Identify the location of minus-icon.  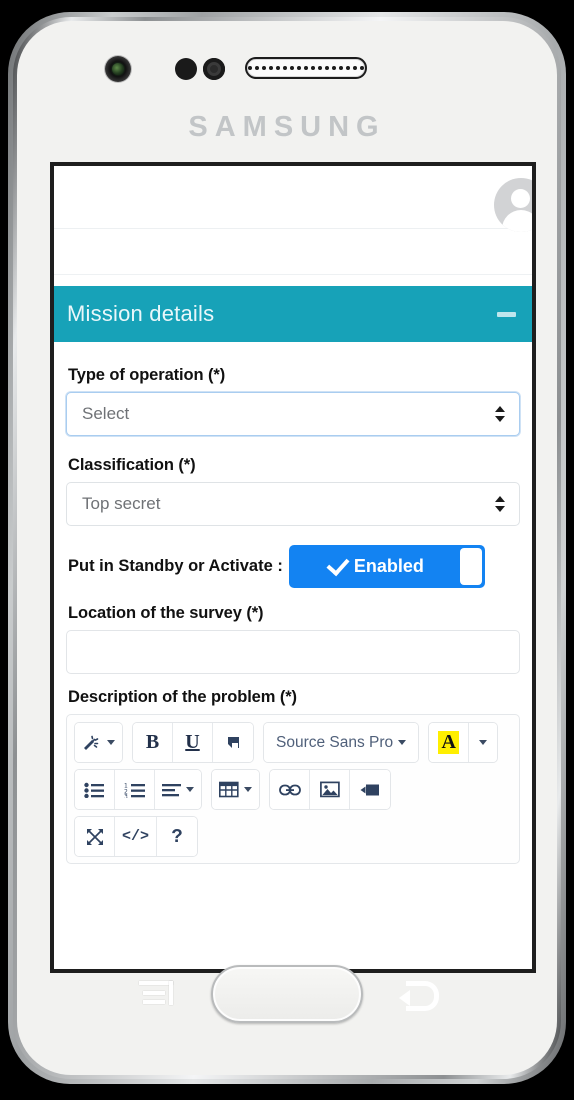
(506, 314).